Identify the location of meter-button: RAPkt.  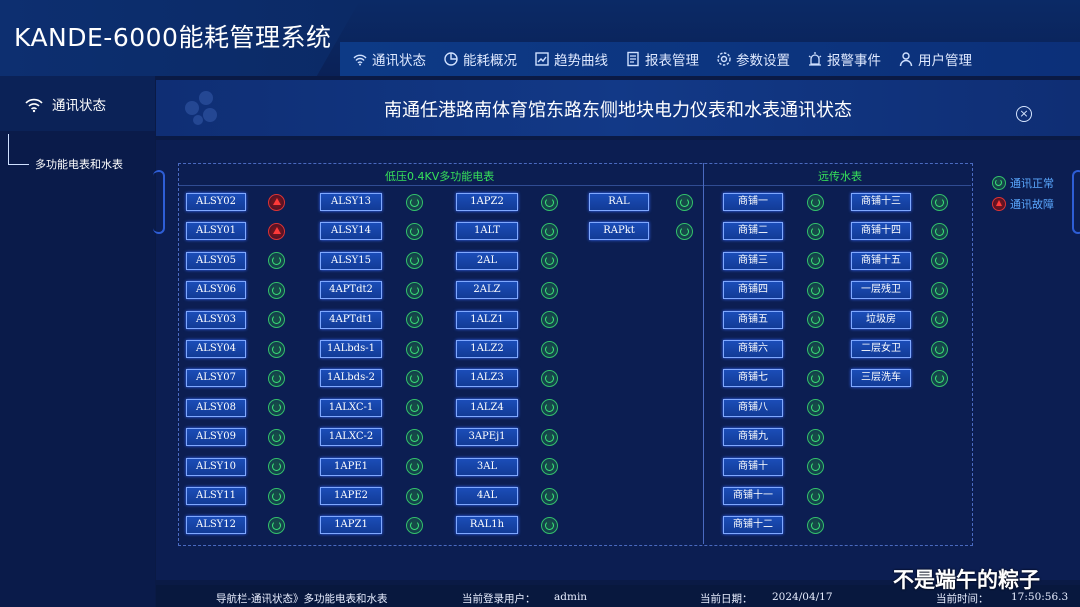
(619, 231).